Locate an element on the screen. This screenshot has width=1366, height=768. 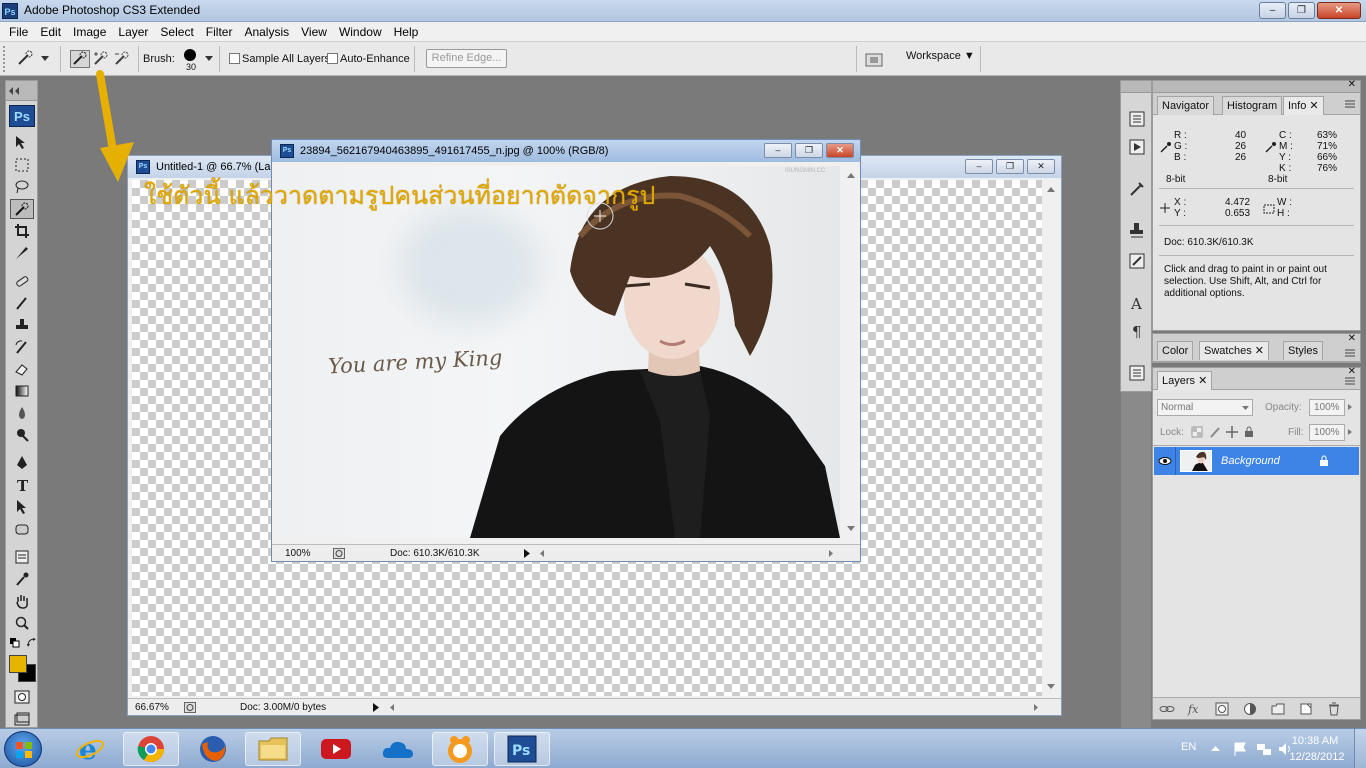
history-brush-tool is located at coordinates (22, 347).